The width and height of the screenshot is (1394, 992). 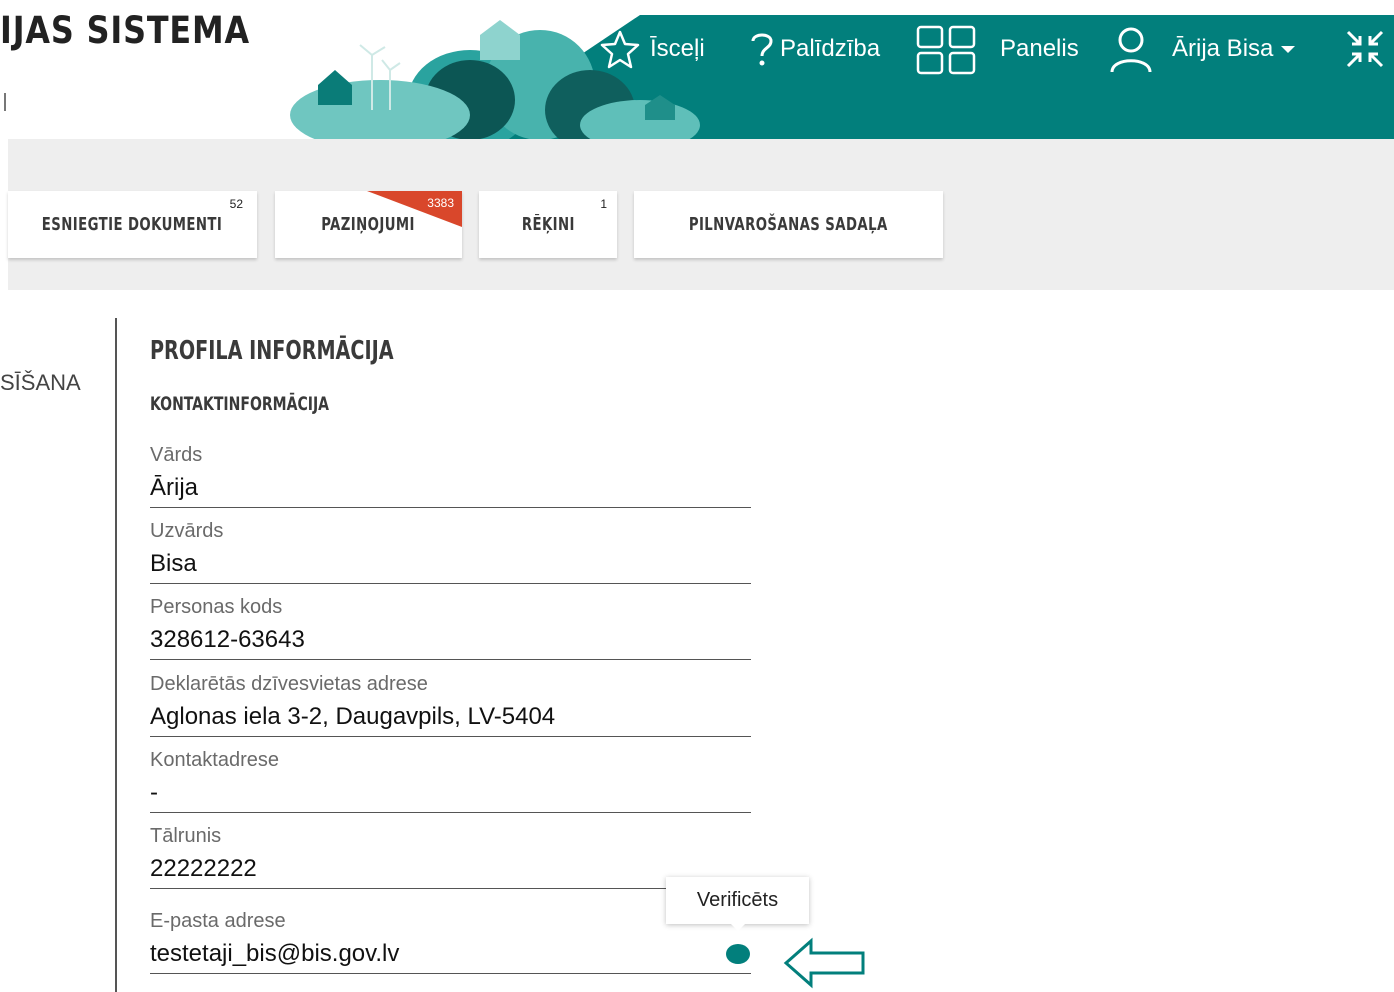 I want to click on field-value: Aglonas iela 3-2, Daugavpils, LV-5404, so click(x=353, y=716).